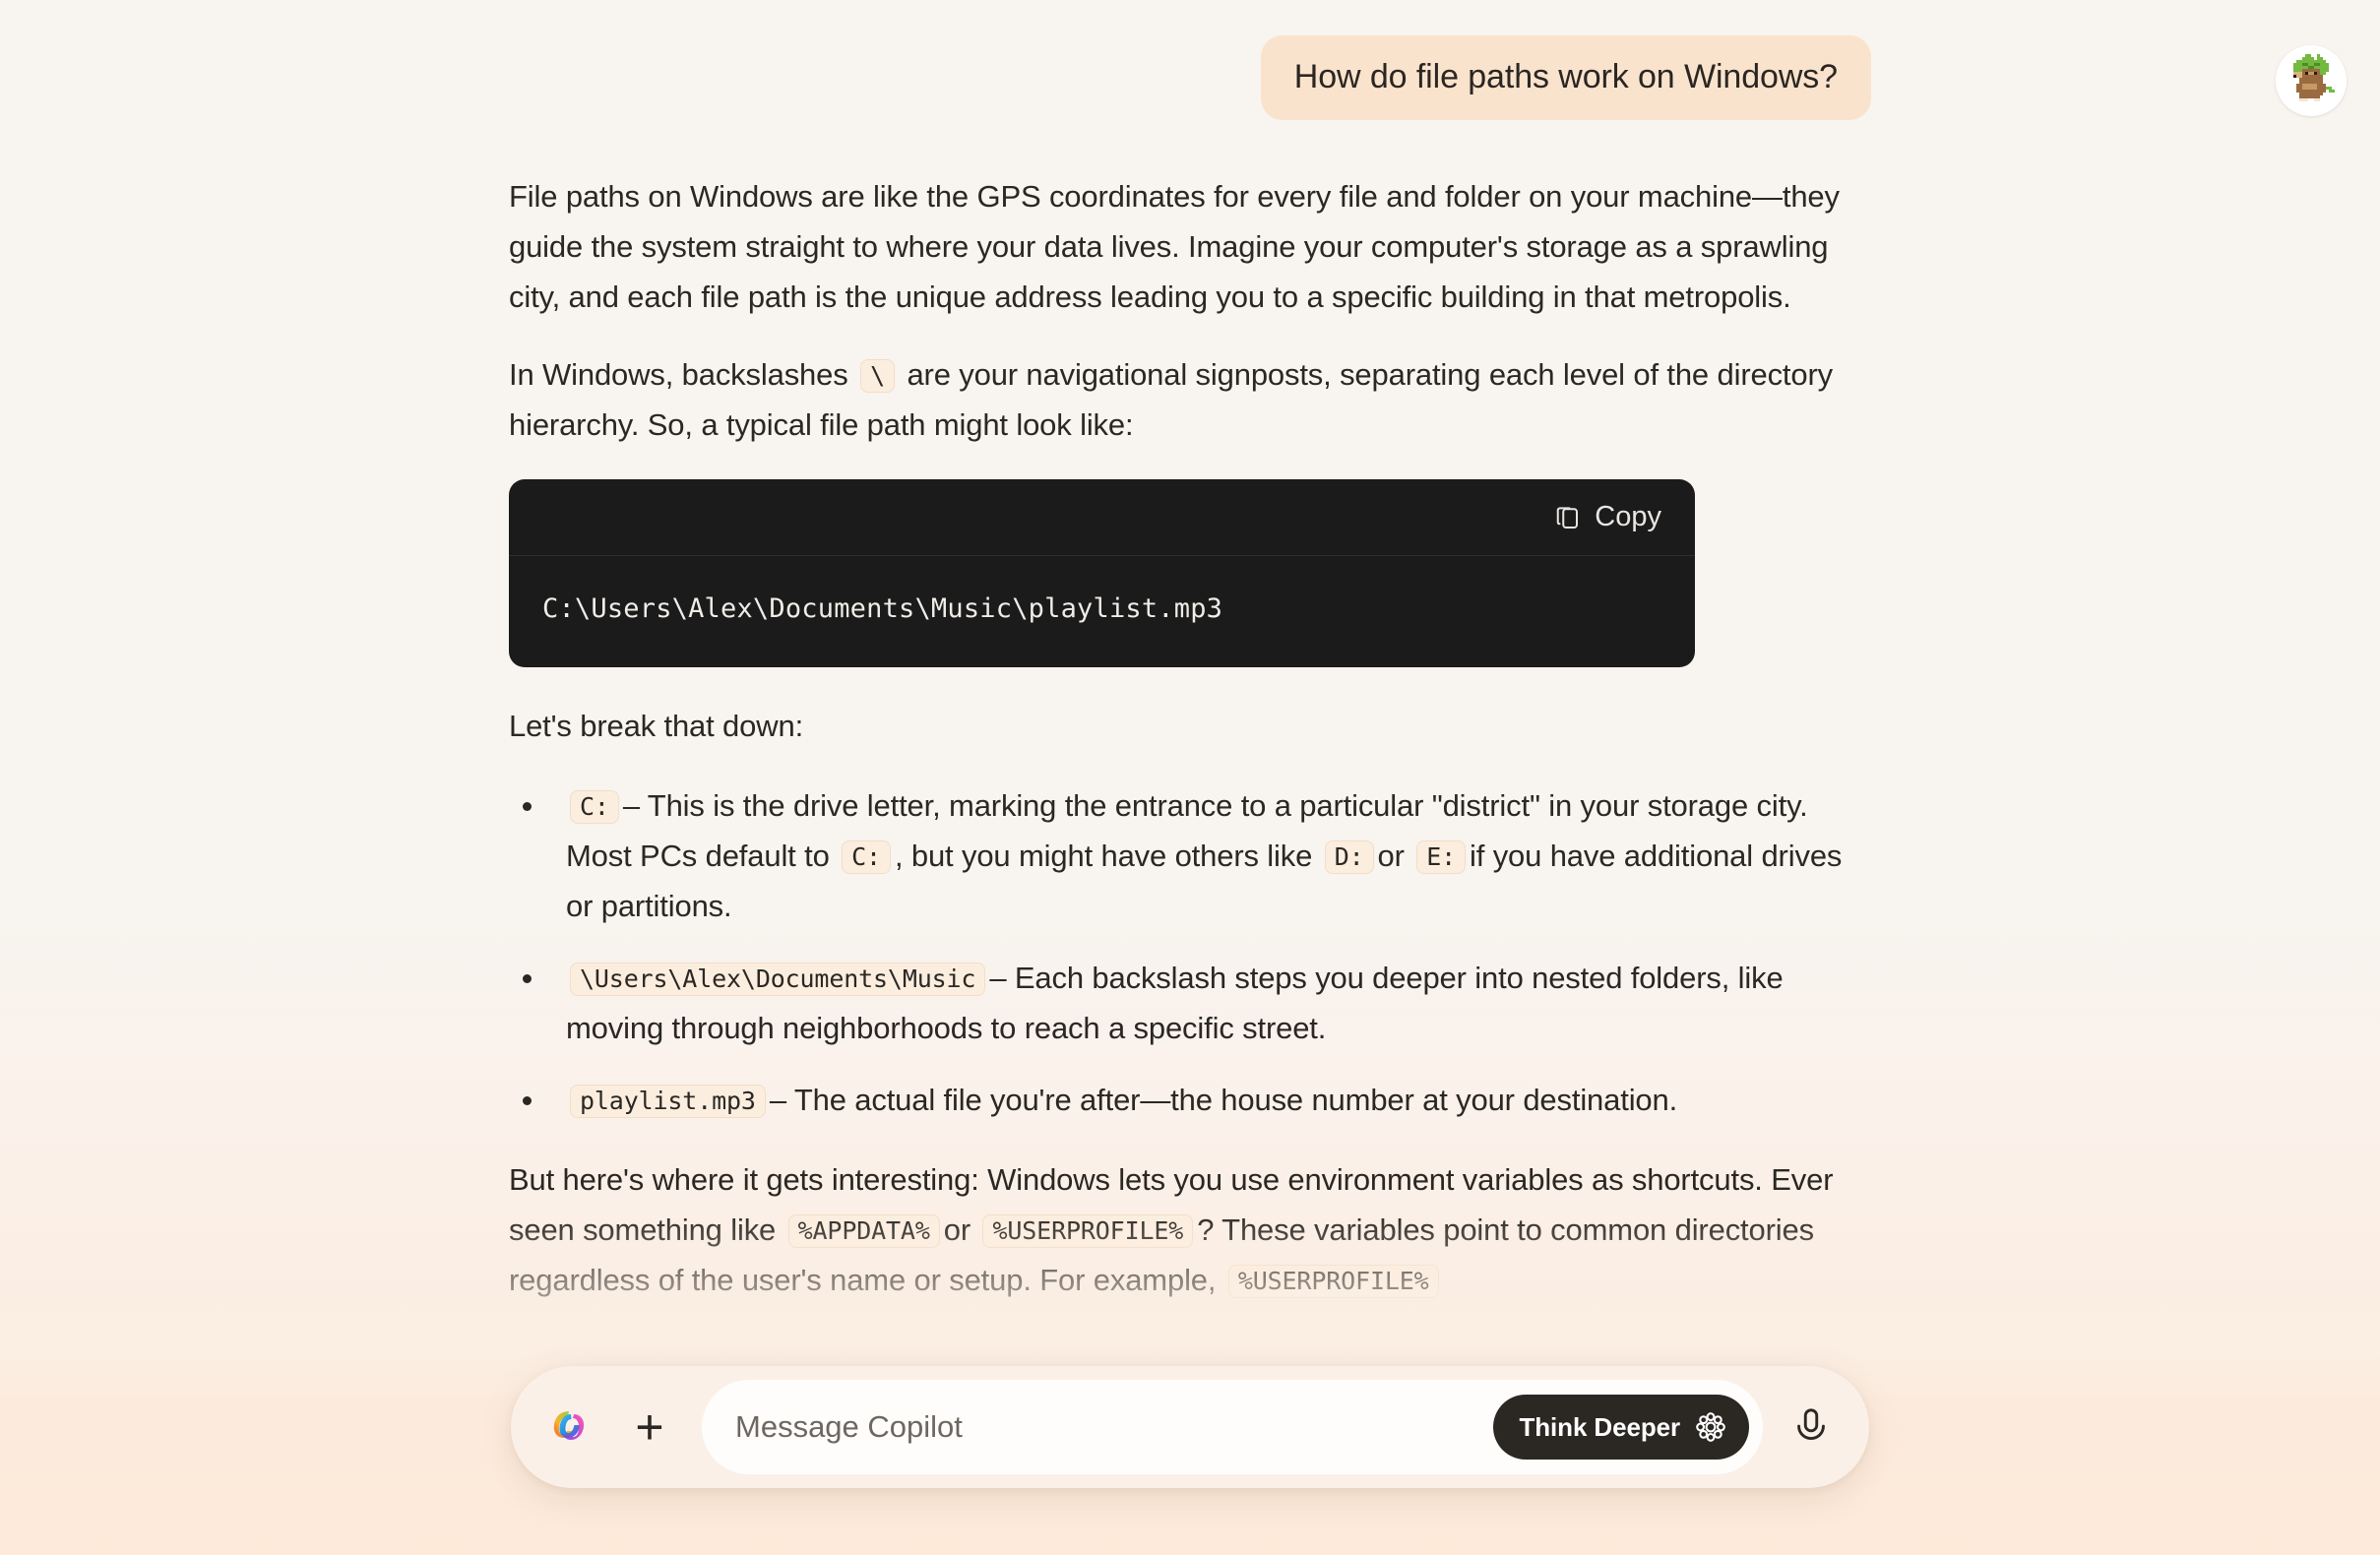 The image size is (2380, 1555). What do you see at coordinates (1114, 1427) in the screenshot?
I see `message-input` at bounding box center [1114, 1427].